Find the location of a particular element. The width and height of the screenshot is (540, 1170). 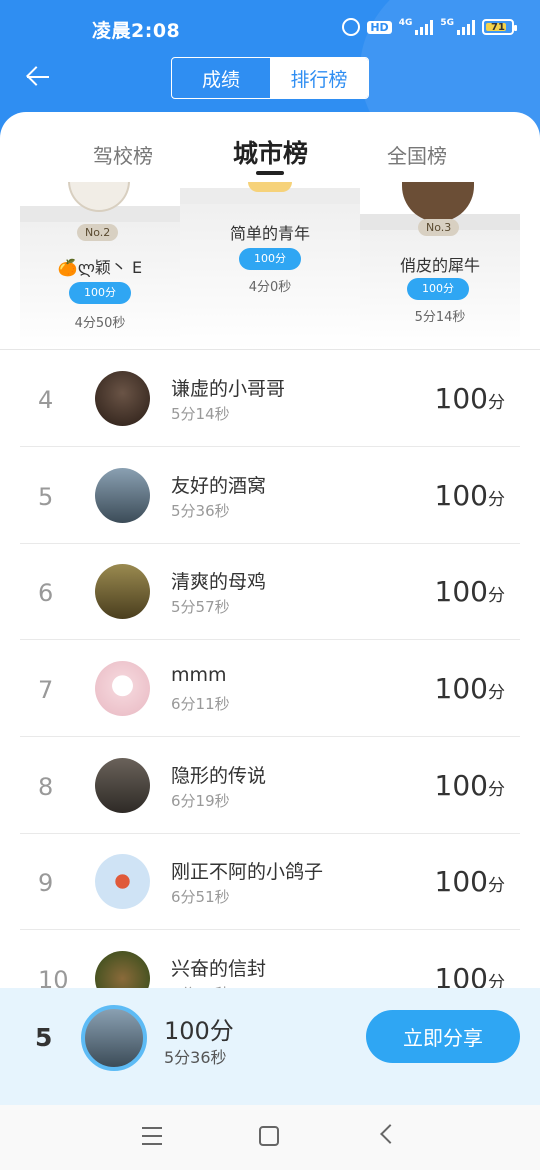

alarm-icon is located at coordinates (351, 27).